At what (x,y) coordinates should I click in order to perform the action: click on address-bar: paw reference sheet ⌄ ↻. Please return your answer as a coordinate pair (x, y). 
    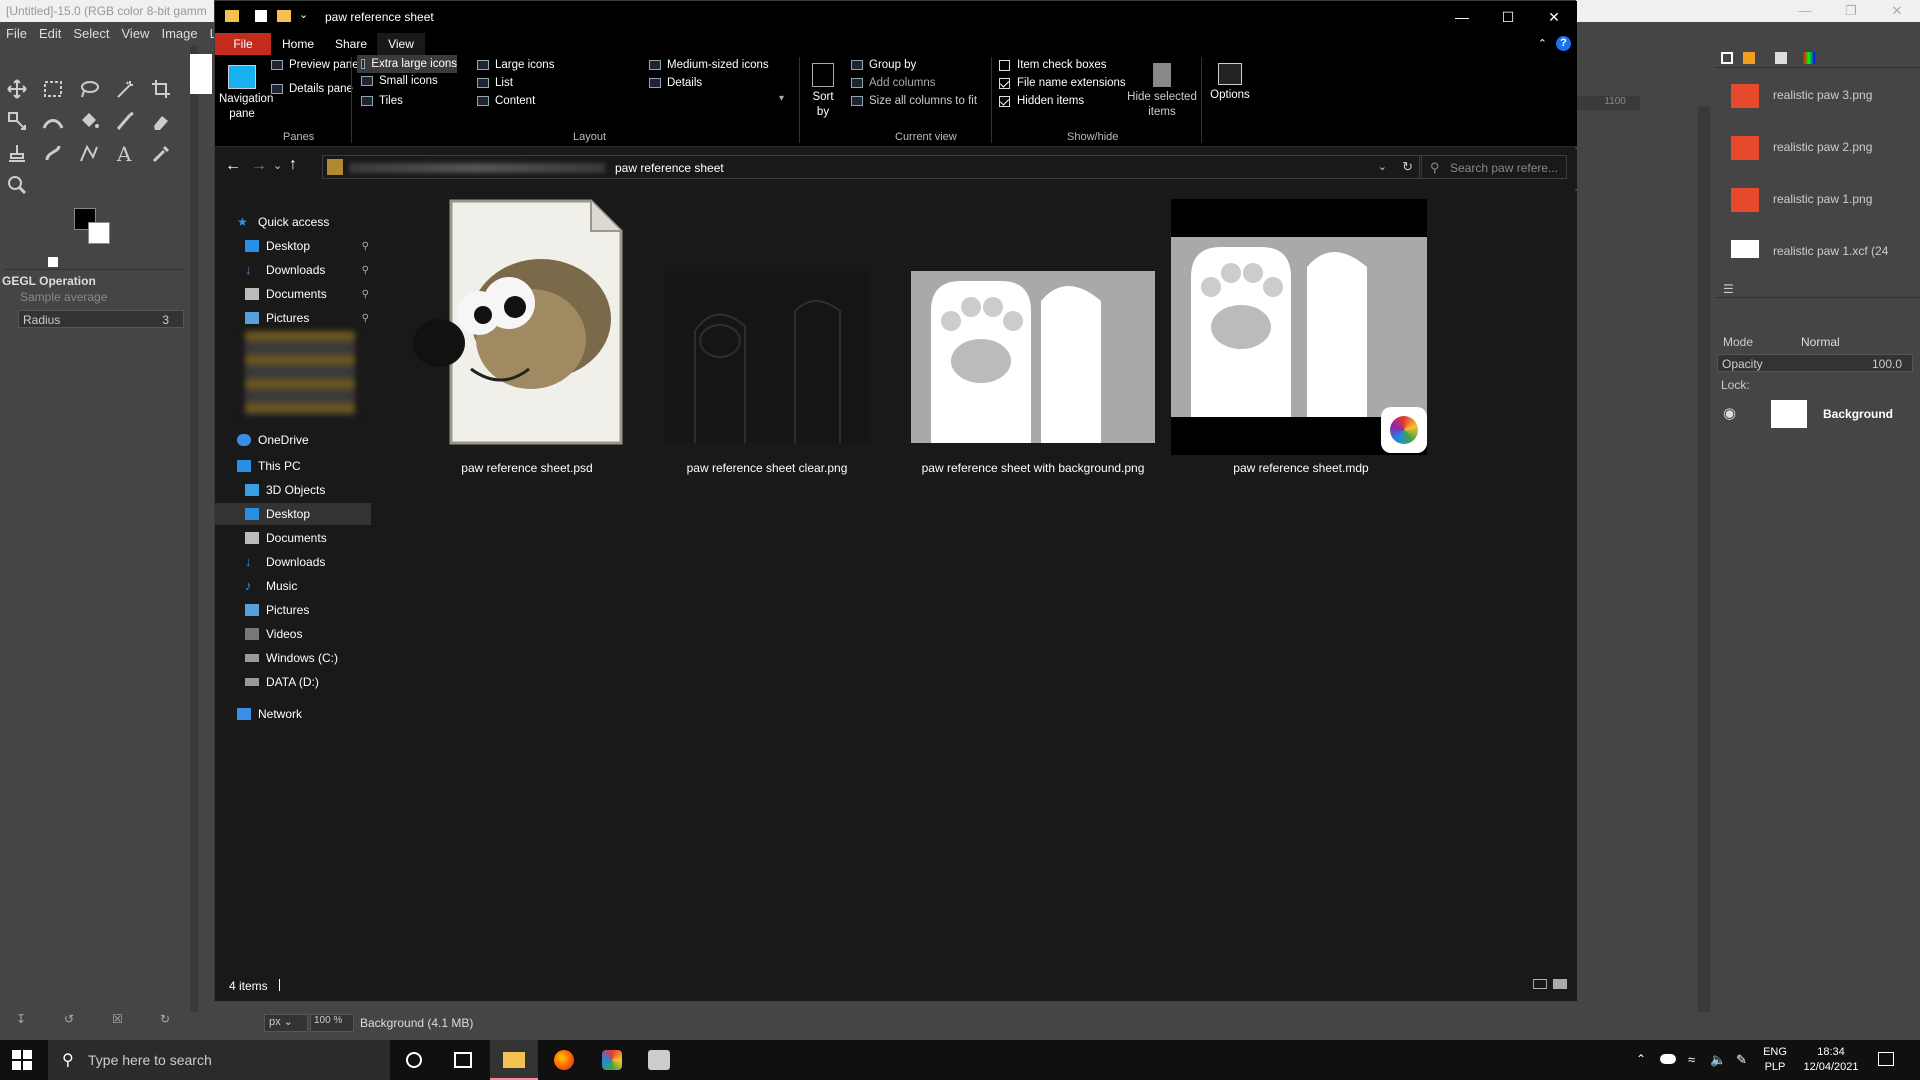
    Looking at the image, I should click on (872, 167).